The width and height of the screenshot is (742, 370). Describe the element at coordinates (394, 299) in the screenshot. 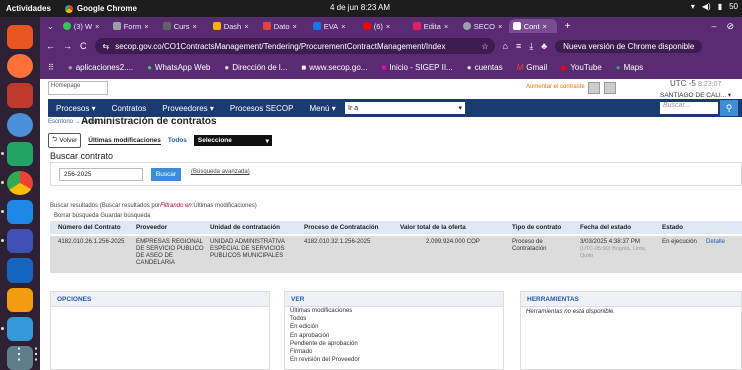

I see `view-heading: VER` at that location.